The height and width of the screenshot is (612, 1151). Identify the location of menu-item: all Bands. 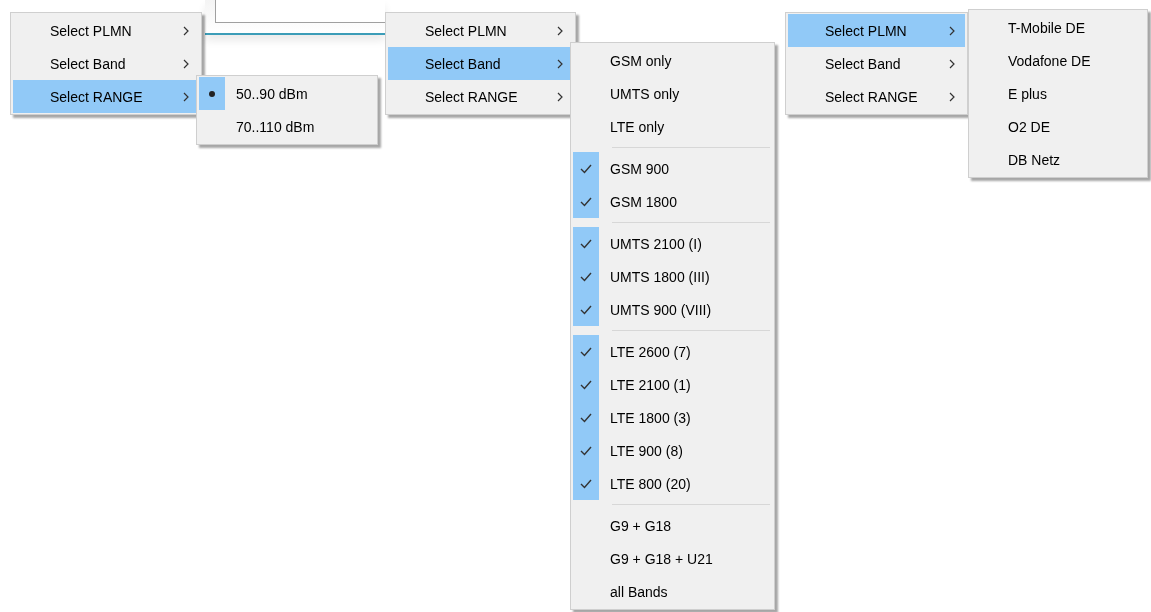
(672, 591).